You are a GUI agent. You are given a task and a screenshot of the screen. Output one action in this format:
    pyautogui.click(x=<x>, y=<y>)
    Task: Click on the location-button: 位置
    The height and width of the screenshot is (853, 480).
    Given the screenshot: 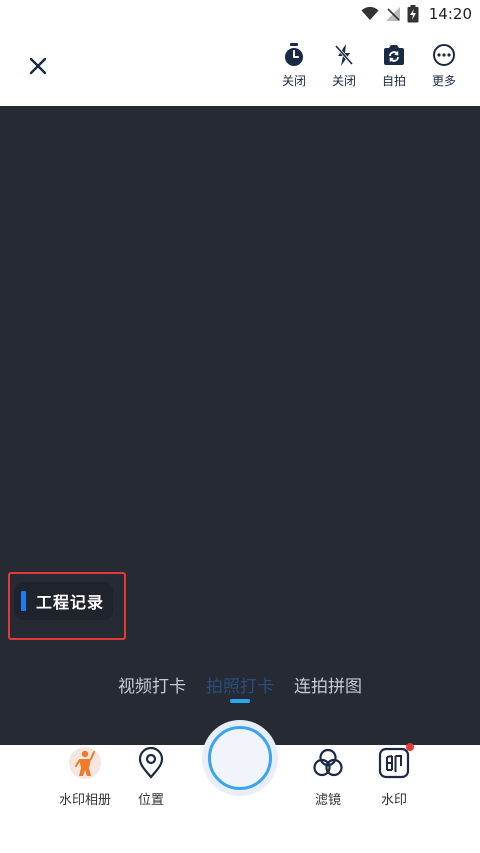 What is the action you would take?
    pyautogui.click(x=151, y=776)
    